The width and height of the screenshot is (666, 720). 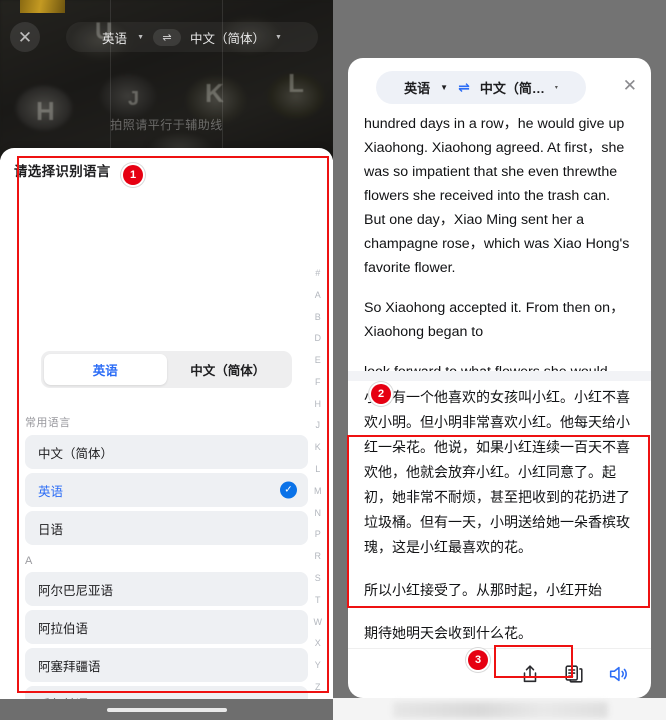 What do you see at coordinates (318, 404) in the screenshot?
I see `index-letter: H` at bounding box center [318, 404].